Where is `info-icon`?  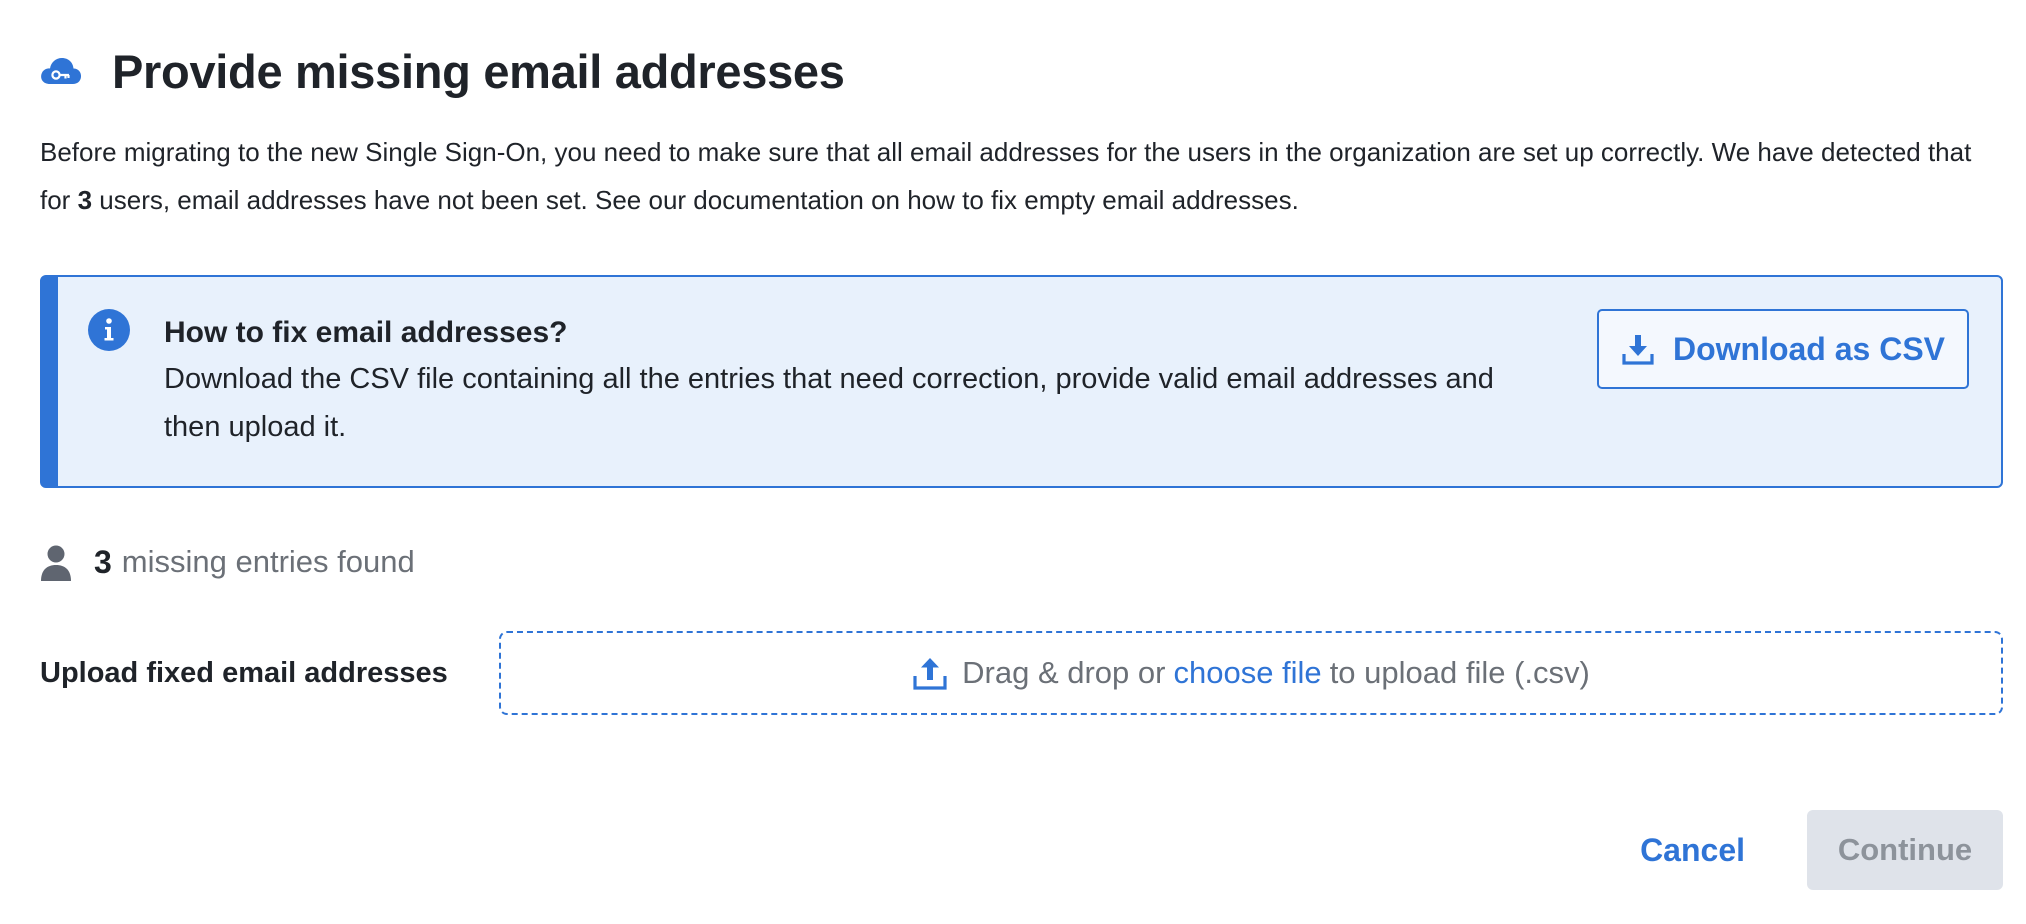
info-icon is located at coordinates (109, 330).